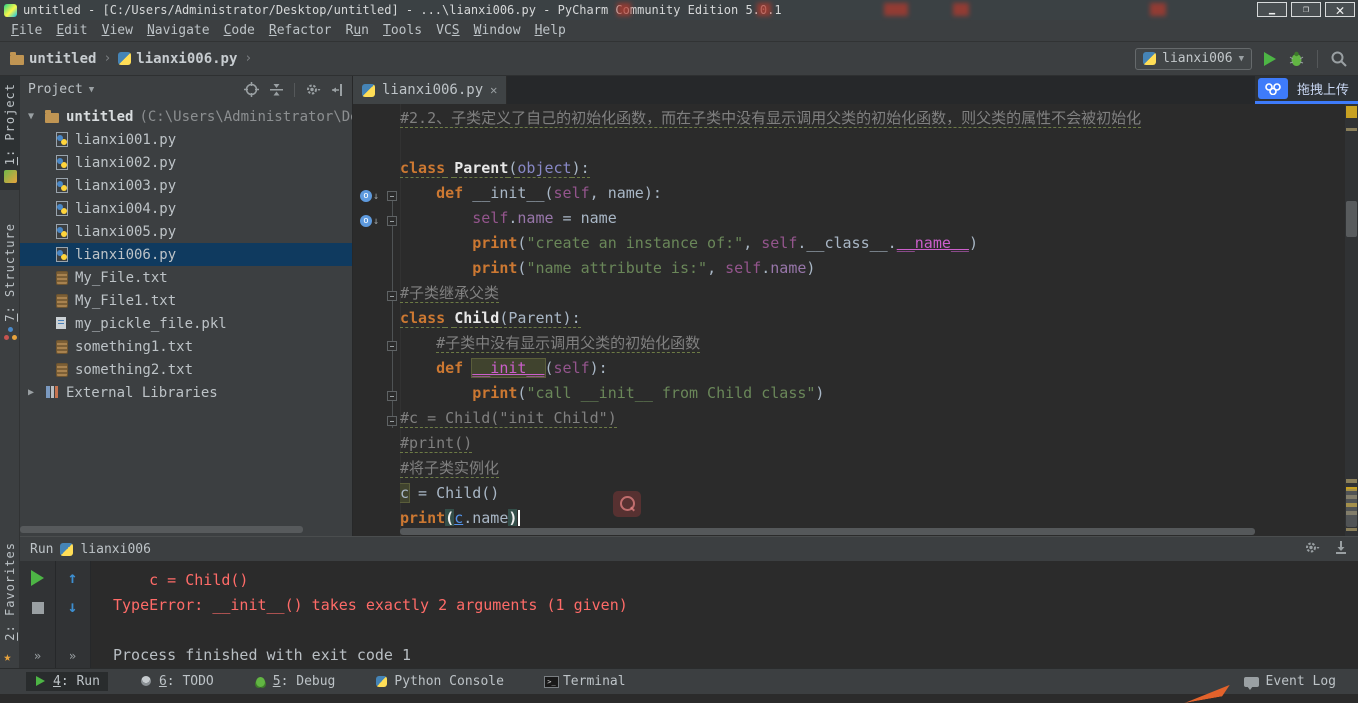  Describe the element at coordinates (33, 116) in the screenshot. I see `expand-arrow-icon: ▼` at that location.